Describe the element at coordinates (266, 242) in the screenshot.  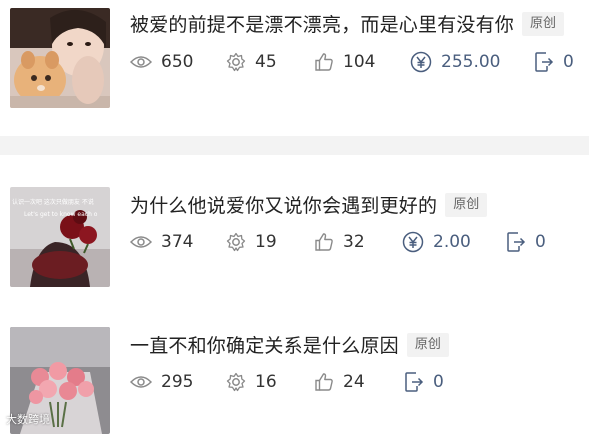
I see `favorite-count: 19` at that location.